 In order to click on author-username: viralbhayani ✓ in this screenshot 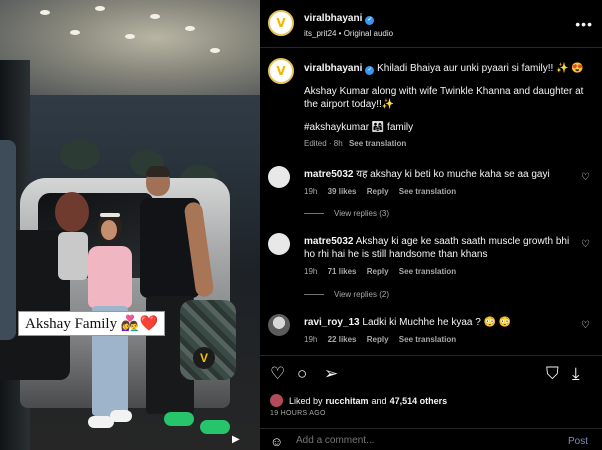, I will do `click(339, 19)`.